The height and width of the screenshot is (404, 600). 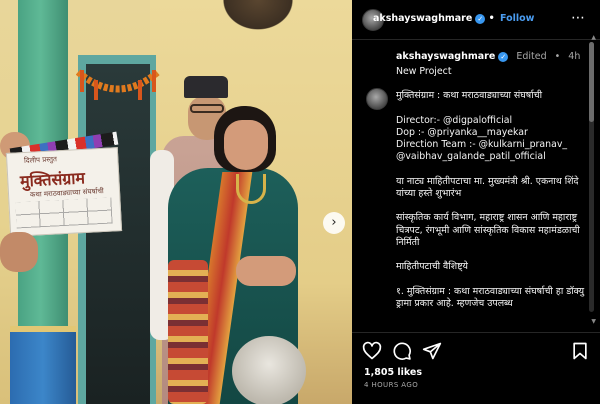 What do you see at coordinates (251, 189) in the screenshot?
I see `actress-necklace` at bounding box center [251, 189].